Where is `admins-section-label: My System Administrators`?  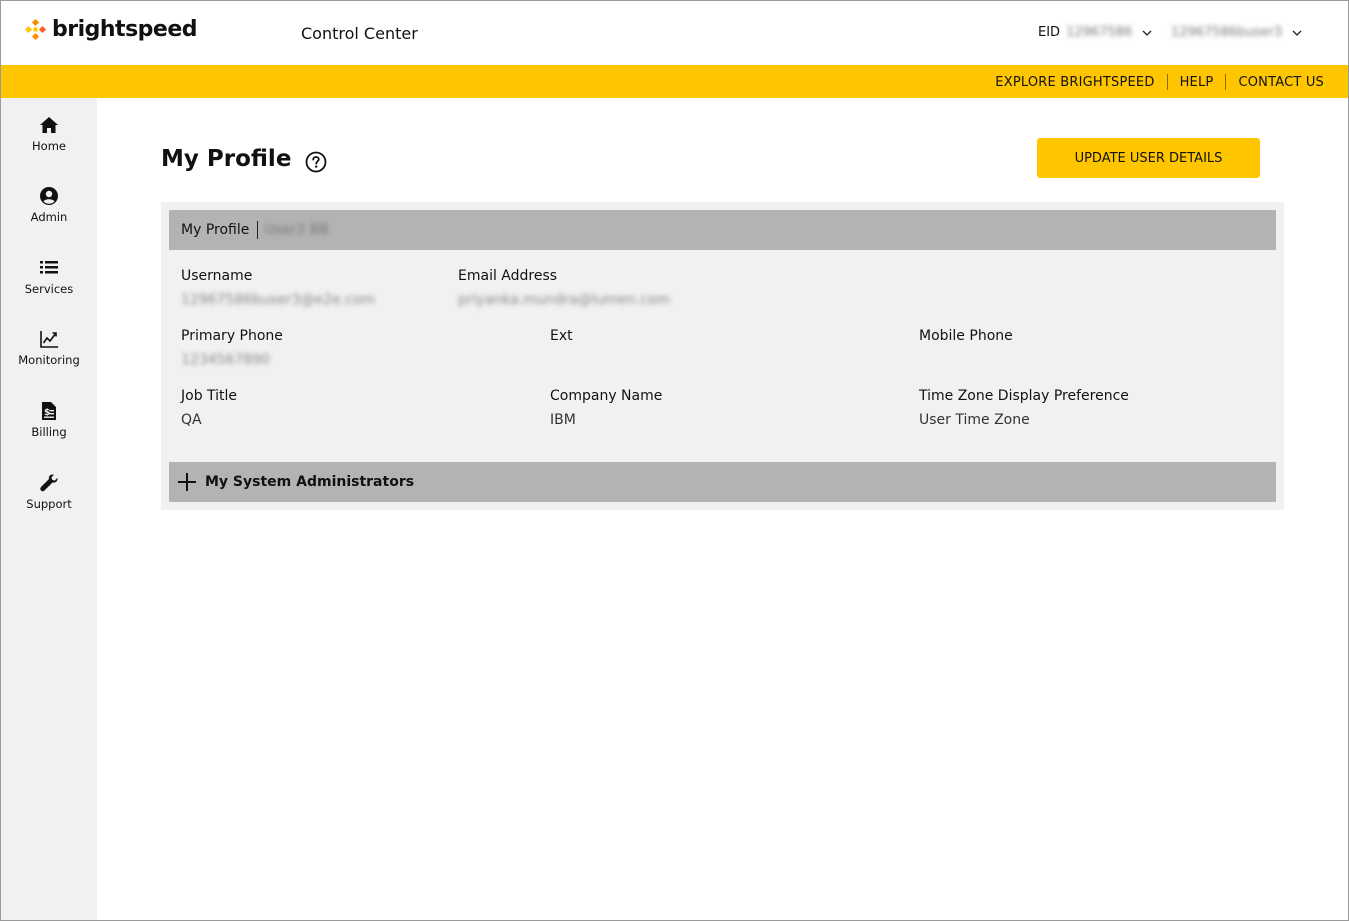 admins-section-label: My System Administrators is located at coordinates (310, 482).